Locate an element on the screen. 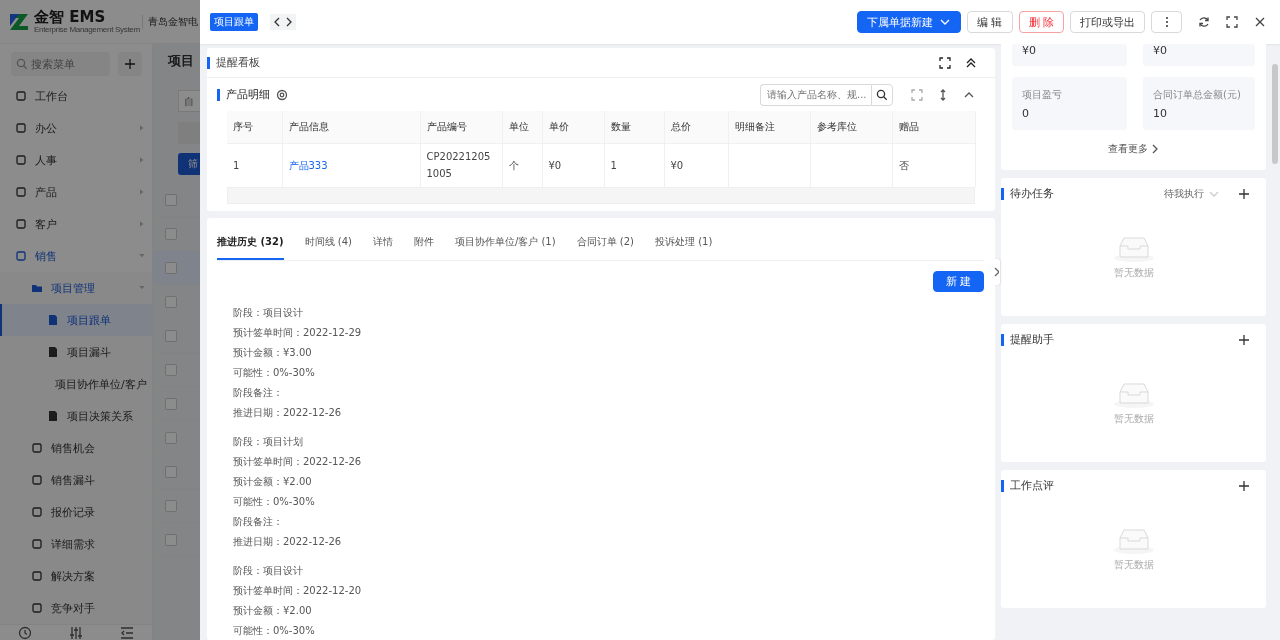 This screenshot has width=1280, height=640. history-text: 预计签单时间：2022-12-29 is located at coordinates (298, 333).